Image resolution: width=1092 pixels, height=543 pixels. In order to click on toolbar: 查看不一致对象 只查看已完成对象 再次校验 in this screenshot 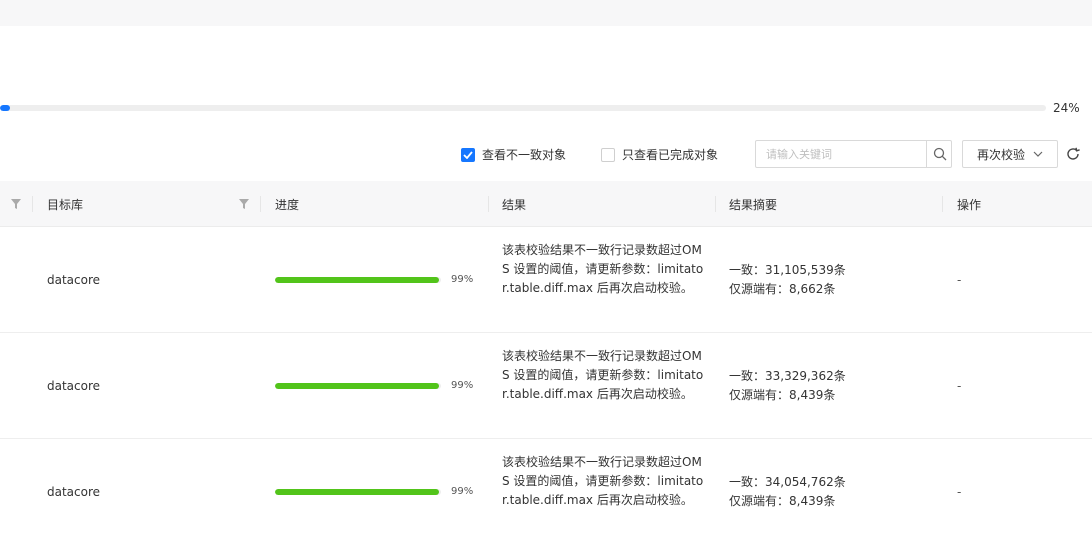, I will do `click(546, 154)`.